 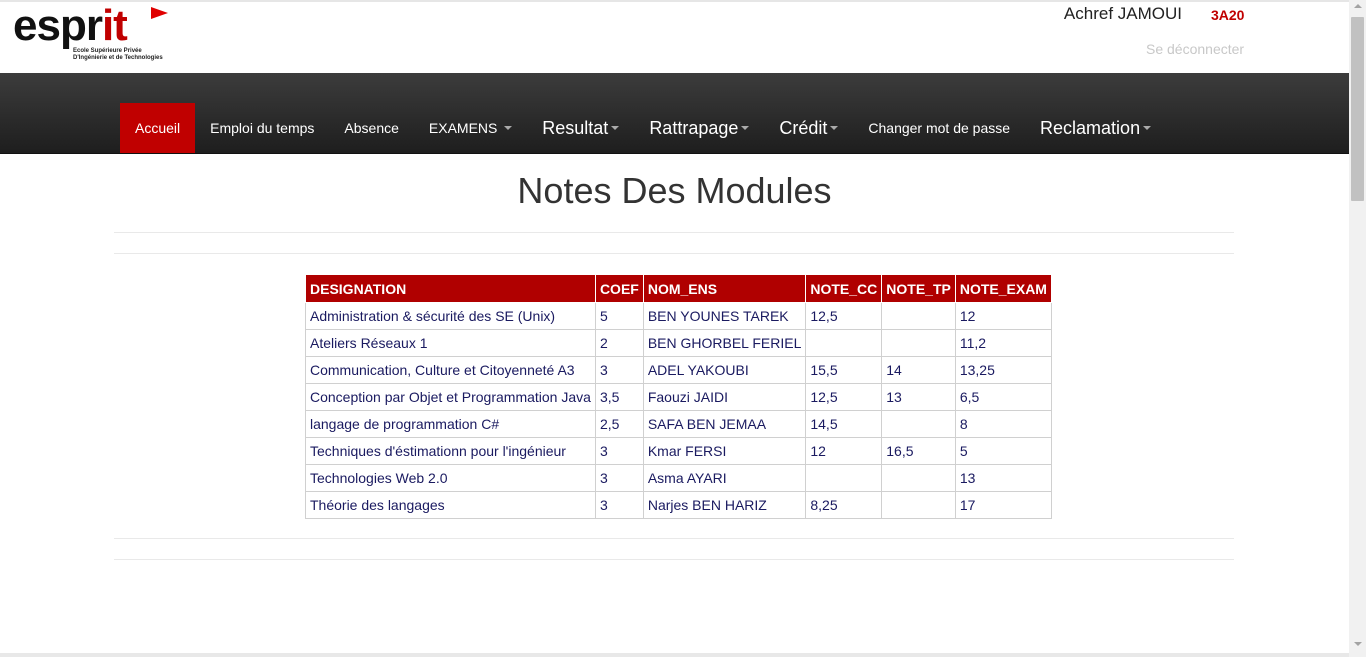 I want to click on column-header: NOM_ENS, so click(x=724, y=288).